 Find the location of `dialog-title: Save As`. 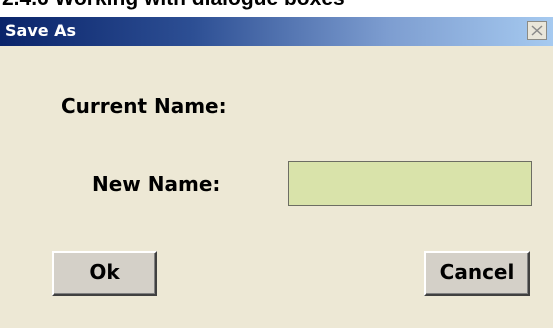

dialog-title: Save As is located at coordinates (41, 30).